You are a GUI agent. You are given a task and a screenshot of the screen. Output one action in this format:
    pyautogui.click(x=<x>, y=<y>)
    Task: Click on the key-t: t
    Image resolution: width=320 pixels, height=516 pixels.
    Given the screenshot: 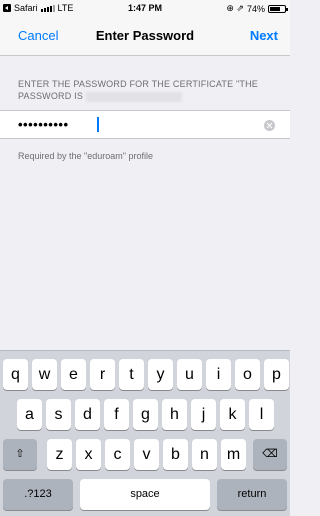 What is the action you would take?
    pyautogui.click(x=131, y=374)
    